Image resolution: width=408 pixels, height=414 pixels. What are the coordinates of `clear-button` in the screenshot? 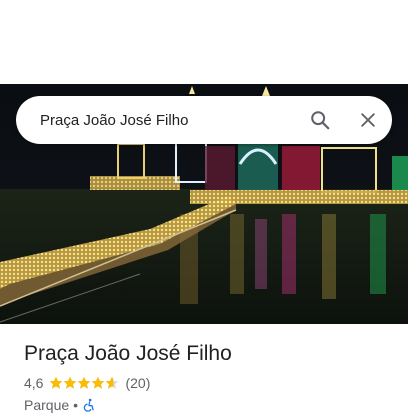 It's located at (368, 120).